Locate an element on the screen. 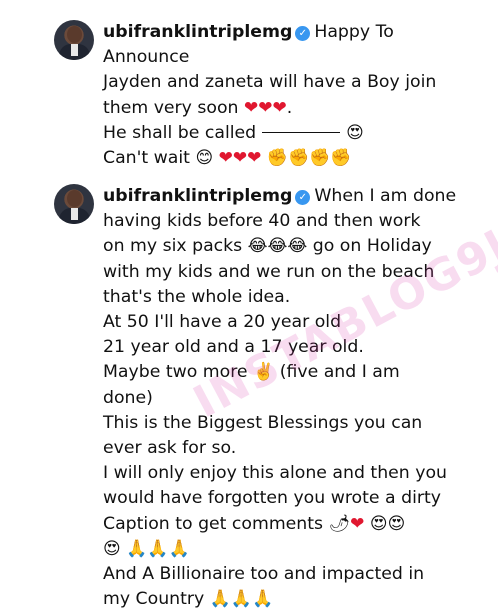 The image size is (498, 612). comment-text: Happy To is located at coordinates (354, 32).